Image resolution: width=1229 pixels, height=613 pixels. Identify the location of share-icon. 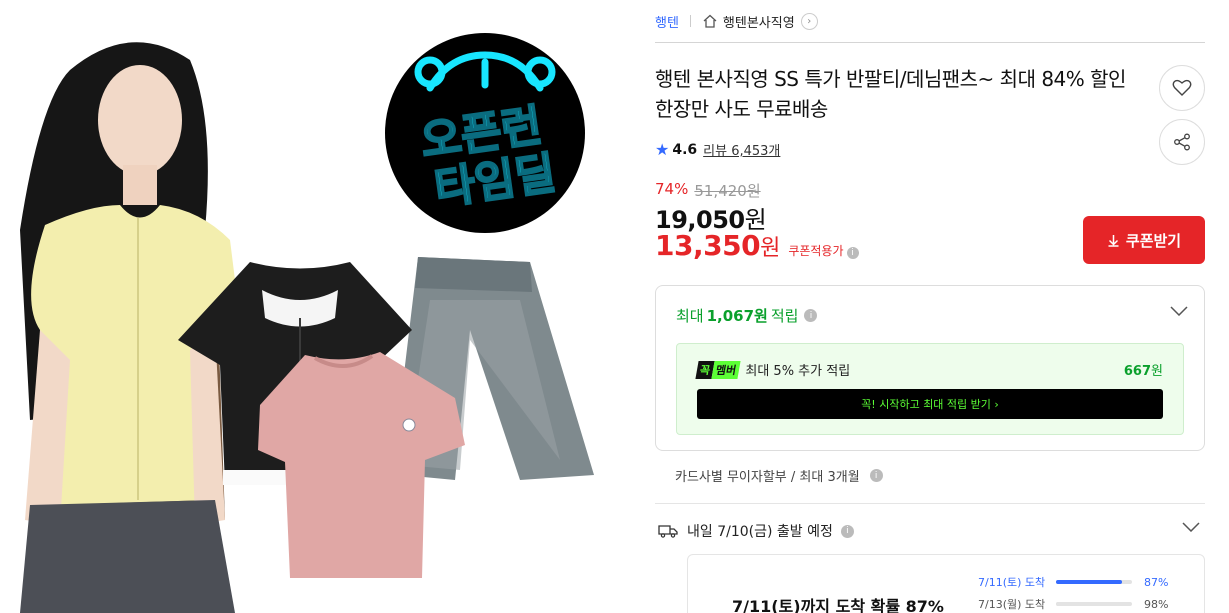
(1182, 142).